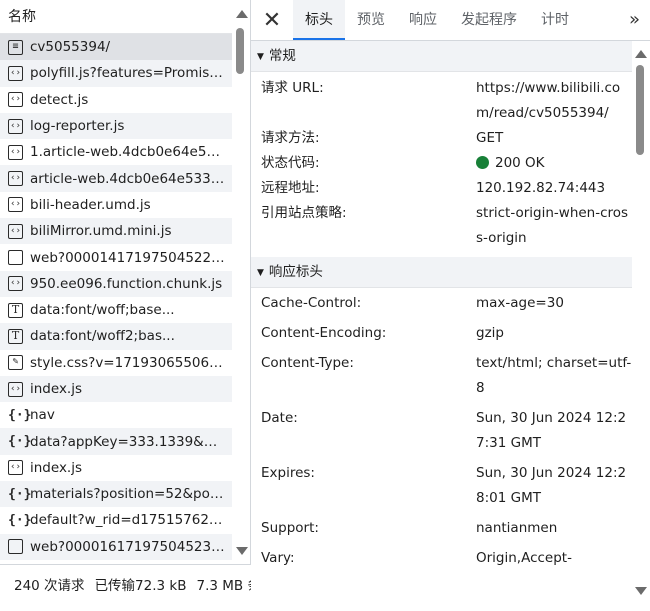 The image size is (650, 611). Describe the element at coordinates (279, 418) in the screenshot. I see `header-key: Date:` at that location.